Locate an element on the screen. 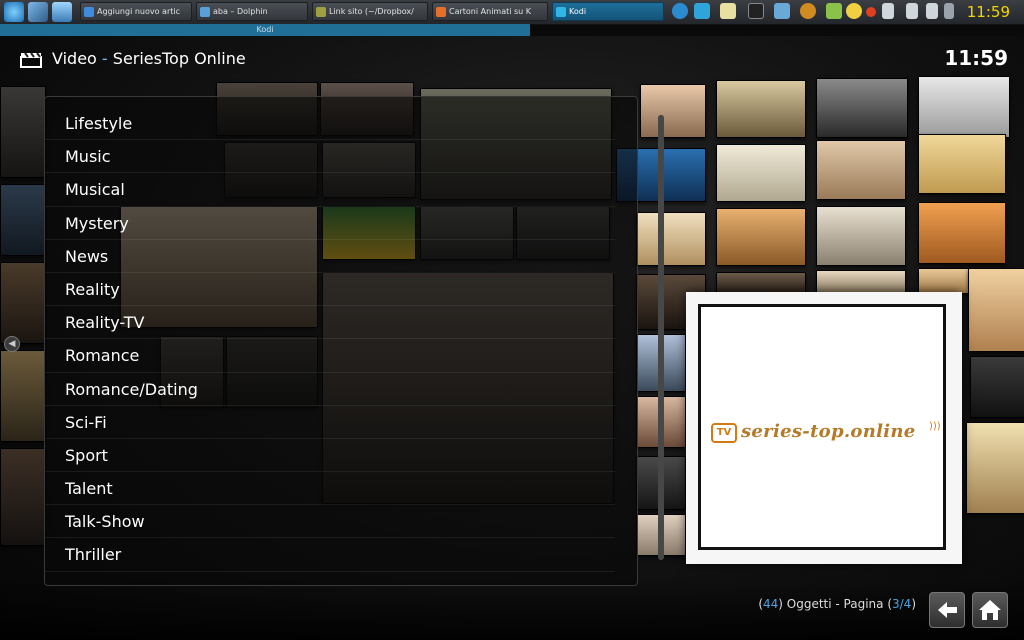  back-button is located at coordinates (947, 610).